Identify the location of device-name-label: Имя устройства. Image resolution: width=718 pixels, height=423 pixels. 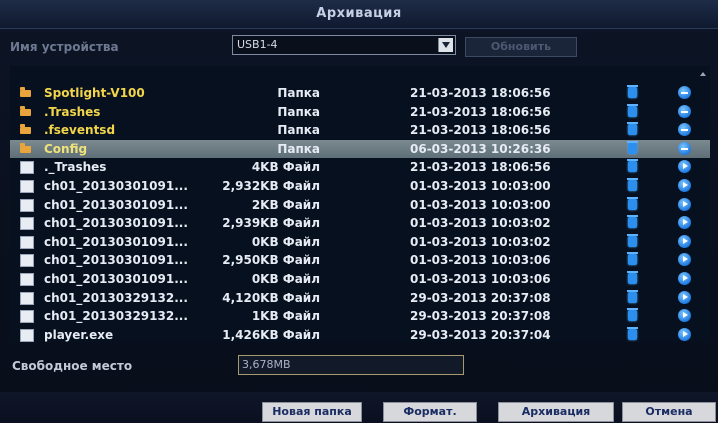
(64, 47).